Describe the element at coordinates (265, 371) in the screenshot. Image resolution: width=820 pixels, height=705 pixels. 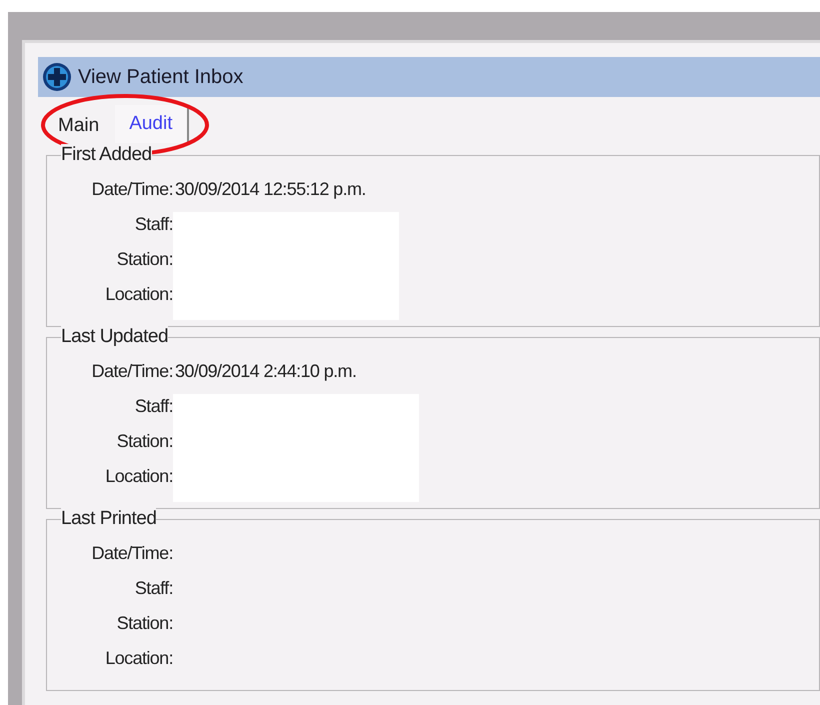
I see `field-value: 30/09/2014 2:44:10 p.m.` at that location.